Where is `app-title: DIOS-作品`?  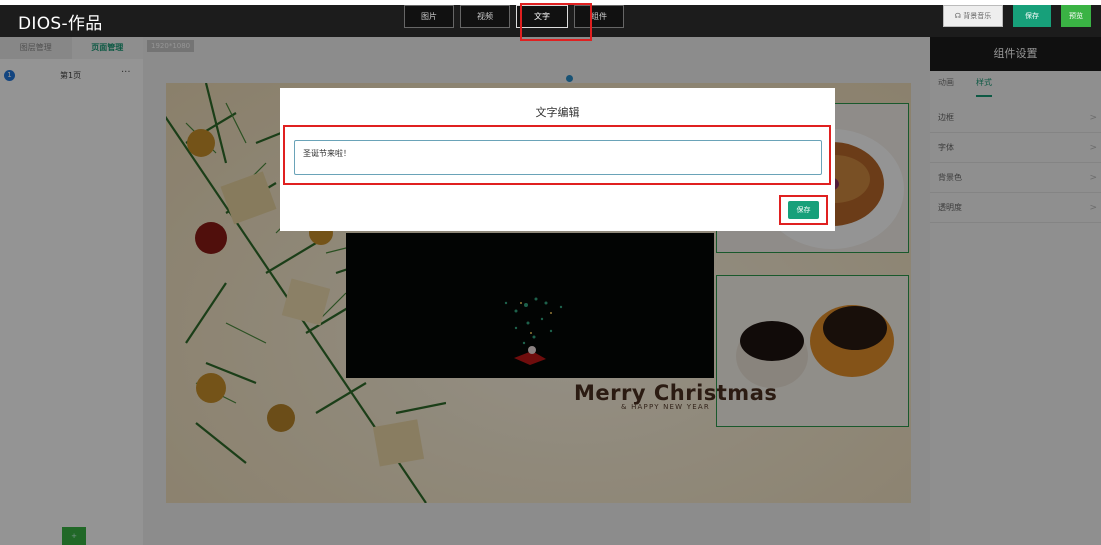
app-title: DIOS-作品 is located at coordinates (60, 24).